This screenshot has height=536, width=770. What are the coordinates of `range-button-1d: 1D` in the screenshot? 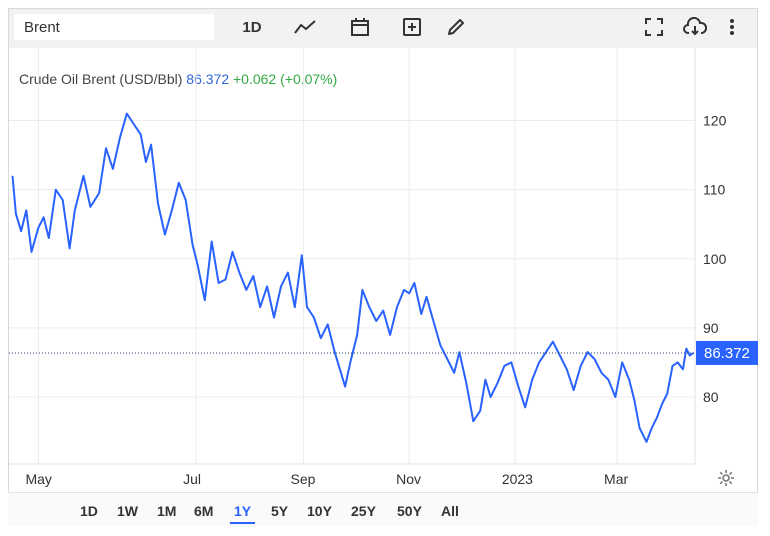 It's located at (89, 511).